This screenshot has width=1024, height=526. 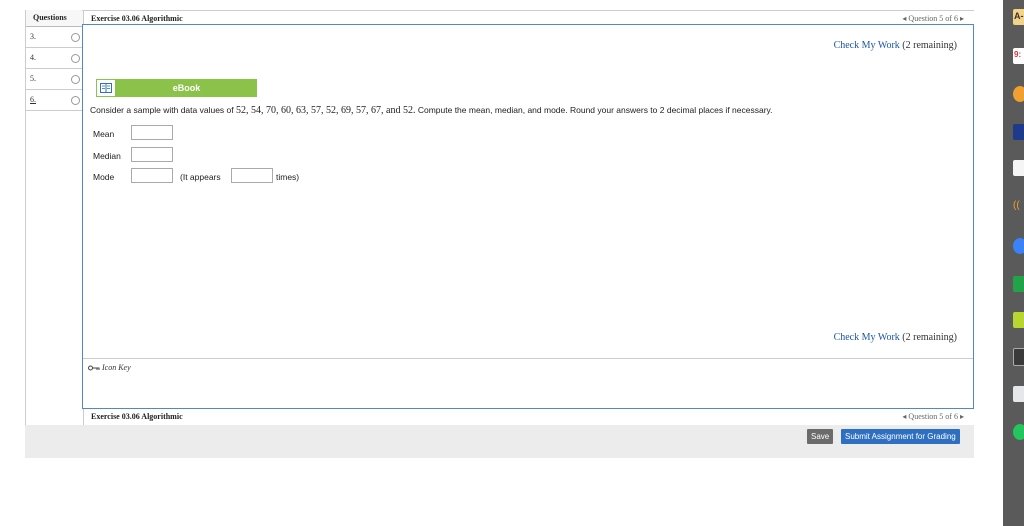 I want to click on mode-label: Mode, so click(x=104, y=177).